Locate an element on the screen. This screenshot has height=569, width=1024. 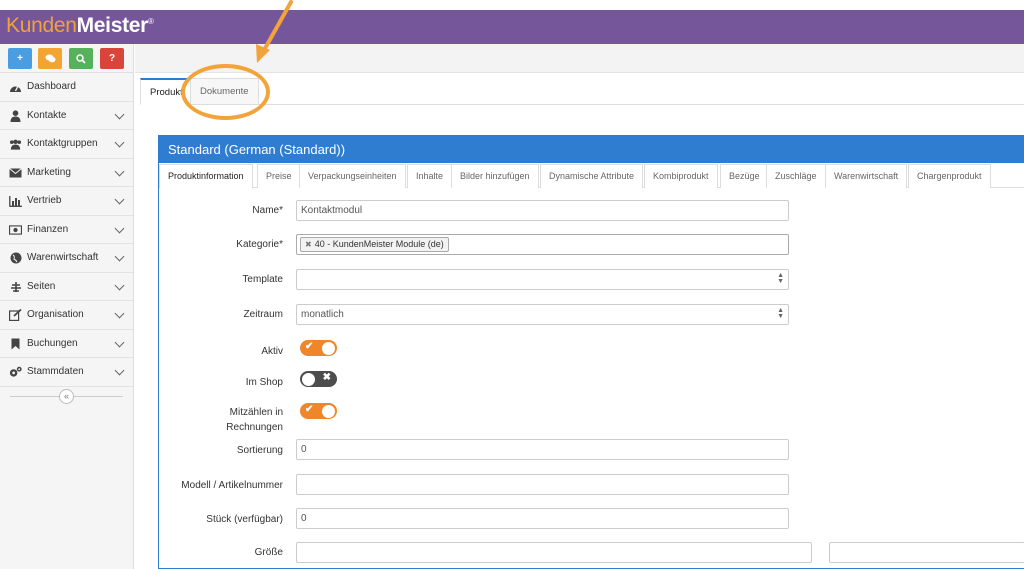
collapse-sidebar-button: « is located at coordinates (66, 396).